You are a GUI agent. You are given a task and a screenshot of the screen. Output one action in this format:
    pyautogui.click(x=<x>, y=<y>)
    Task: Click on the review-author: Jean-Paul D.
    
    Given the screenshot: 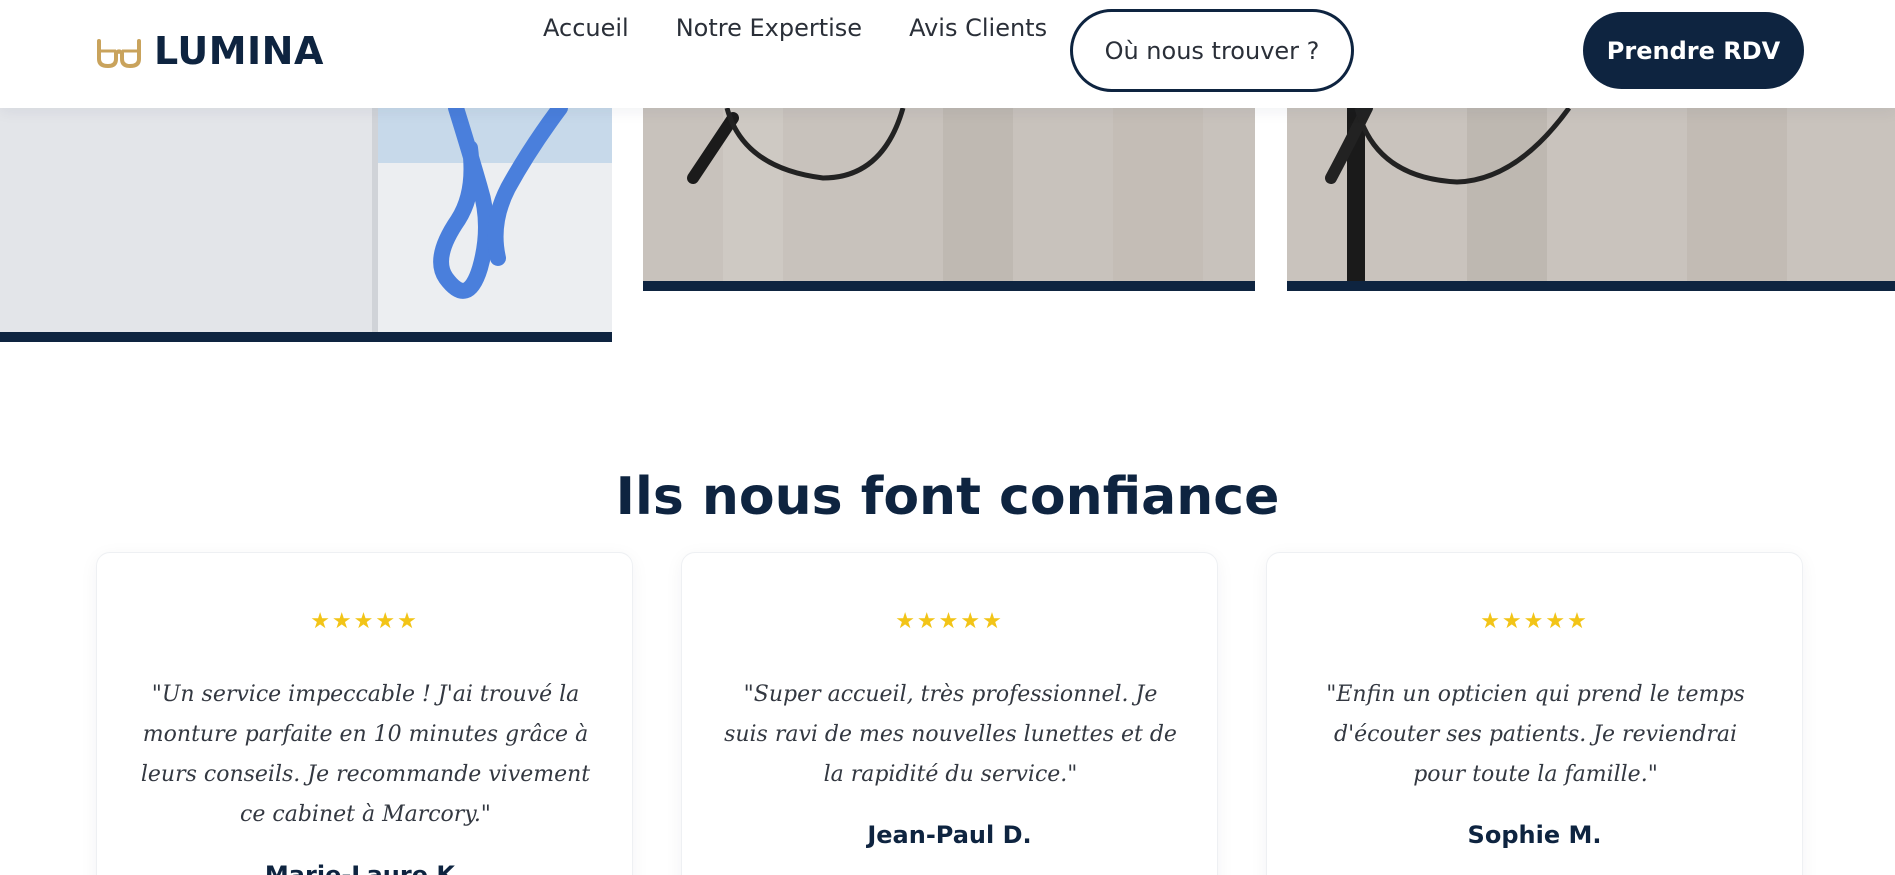 What is the action you would take?
    pyautogui.click(x=949, y=835)
    